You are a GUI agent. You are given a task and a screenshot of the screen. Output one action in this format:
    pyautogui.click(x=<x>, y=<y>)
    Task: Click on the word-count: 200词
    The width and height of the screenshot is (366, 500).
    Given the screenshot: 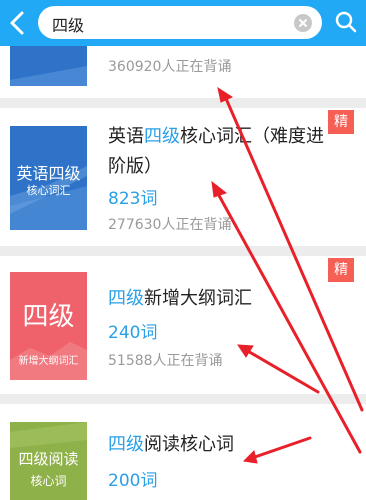 What is the action you would take?
    pyautogui.click(x=133, y=481)
    